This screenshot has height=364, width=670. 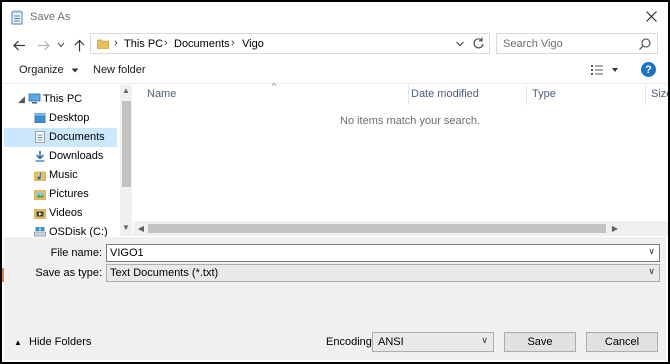 I want to click on save-as-type-label: Save as type:, so click(x=68, y=273).